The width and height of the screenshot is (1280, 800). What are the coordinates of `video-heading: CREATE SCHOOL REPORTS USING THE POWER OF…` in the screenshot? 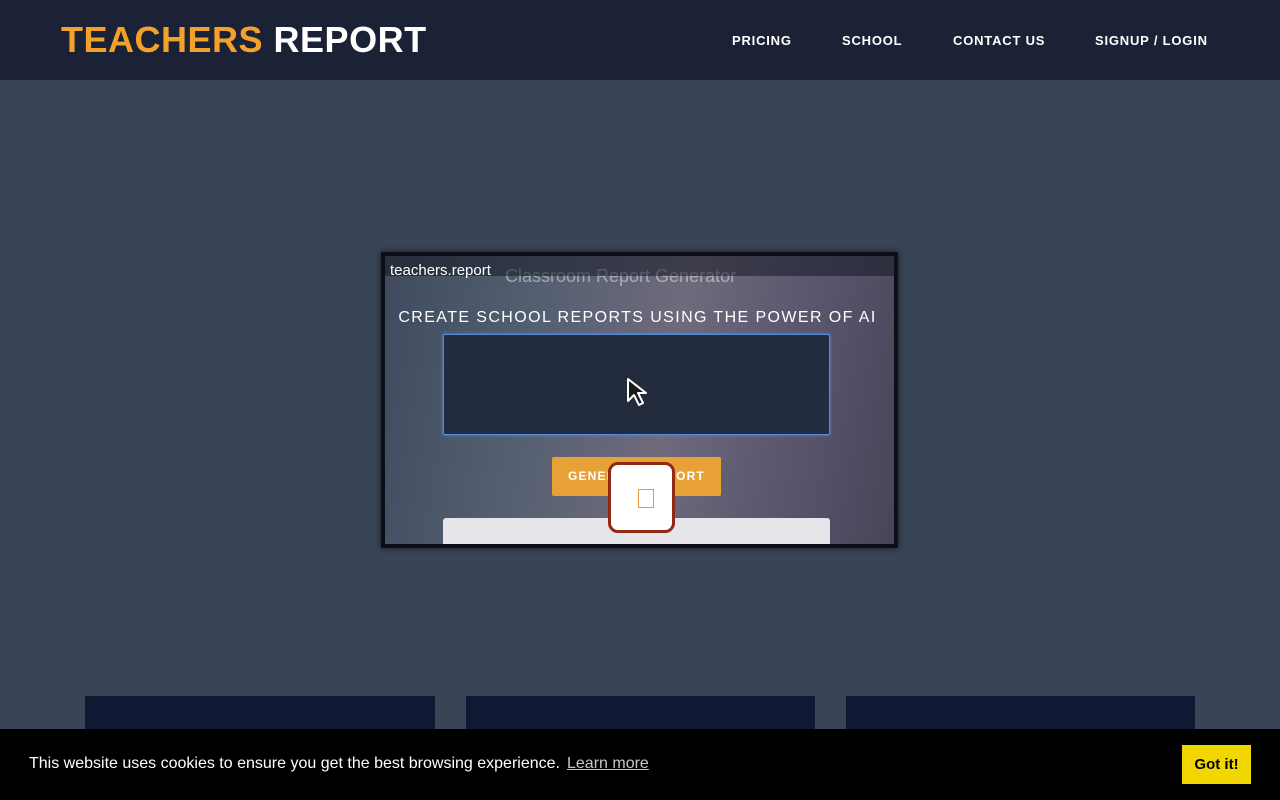 It's located at (637, 317).